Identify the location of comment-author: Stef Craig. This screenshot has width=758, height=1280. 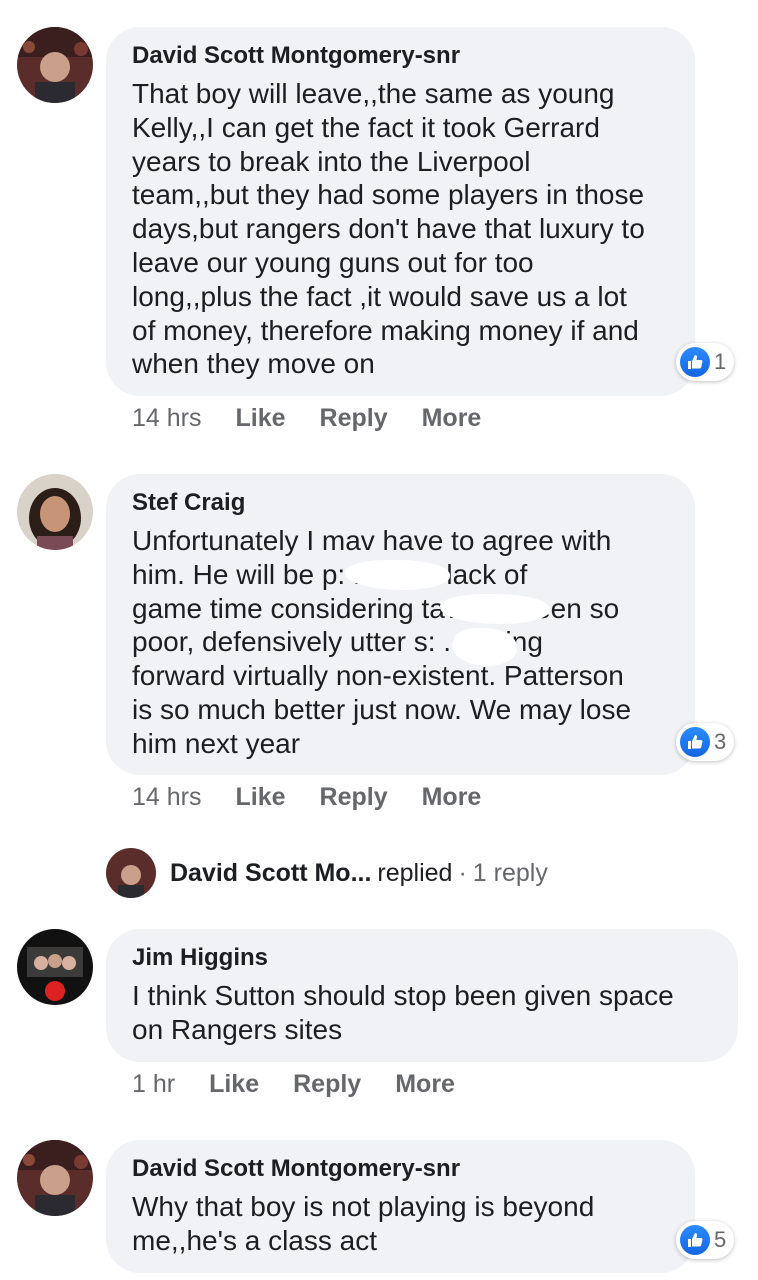
(400, 503).